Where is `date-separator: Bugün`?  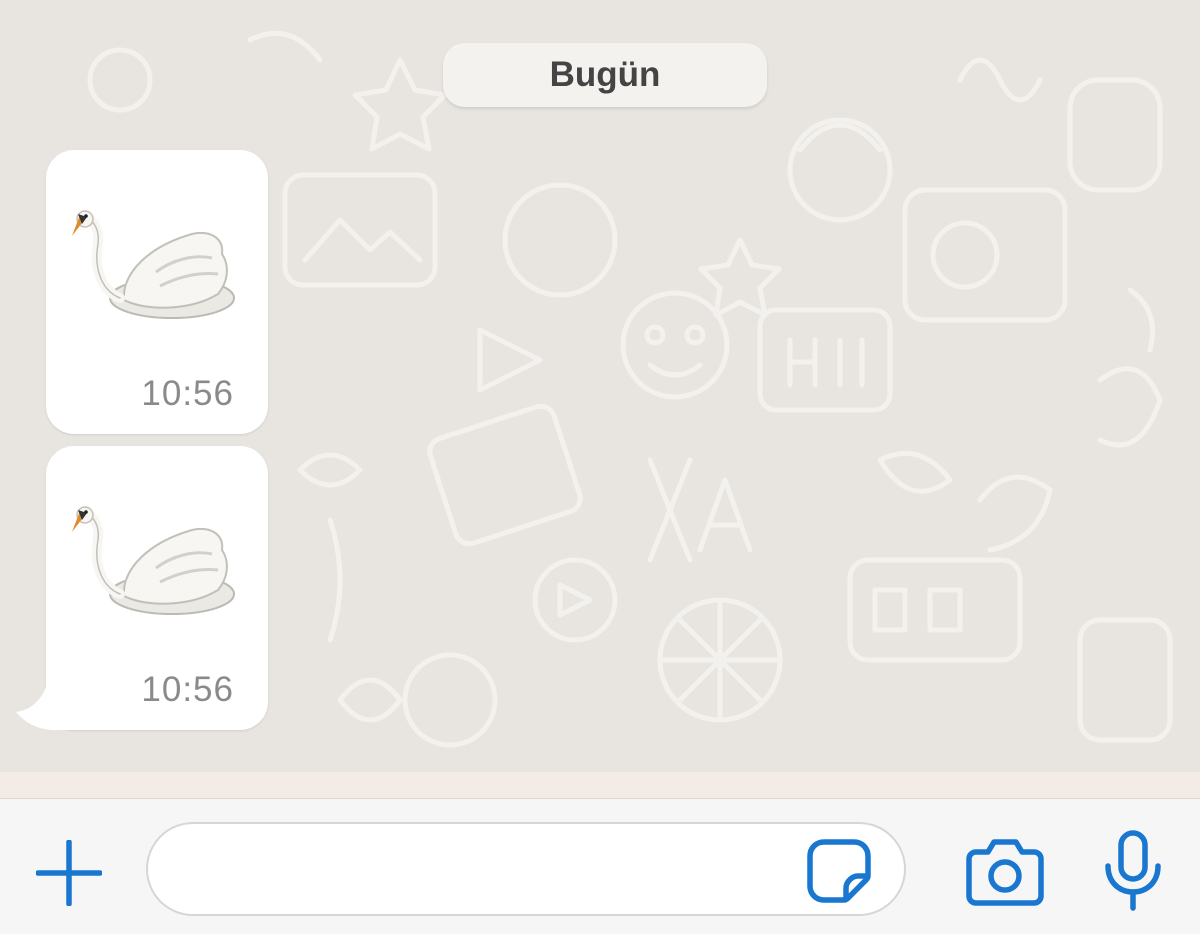
date-separator: Bugün is located at coordinates (605, 75).